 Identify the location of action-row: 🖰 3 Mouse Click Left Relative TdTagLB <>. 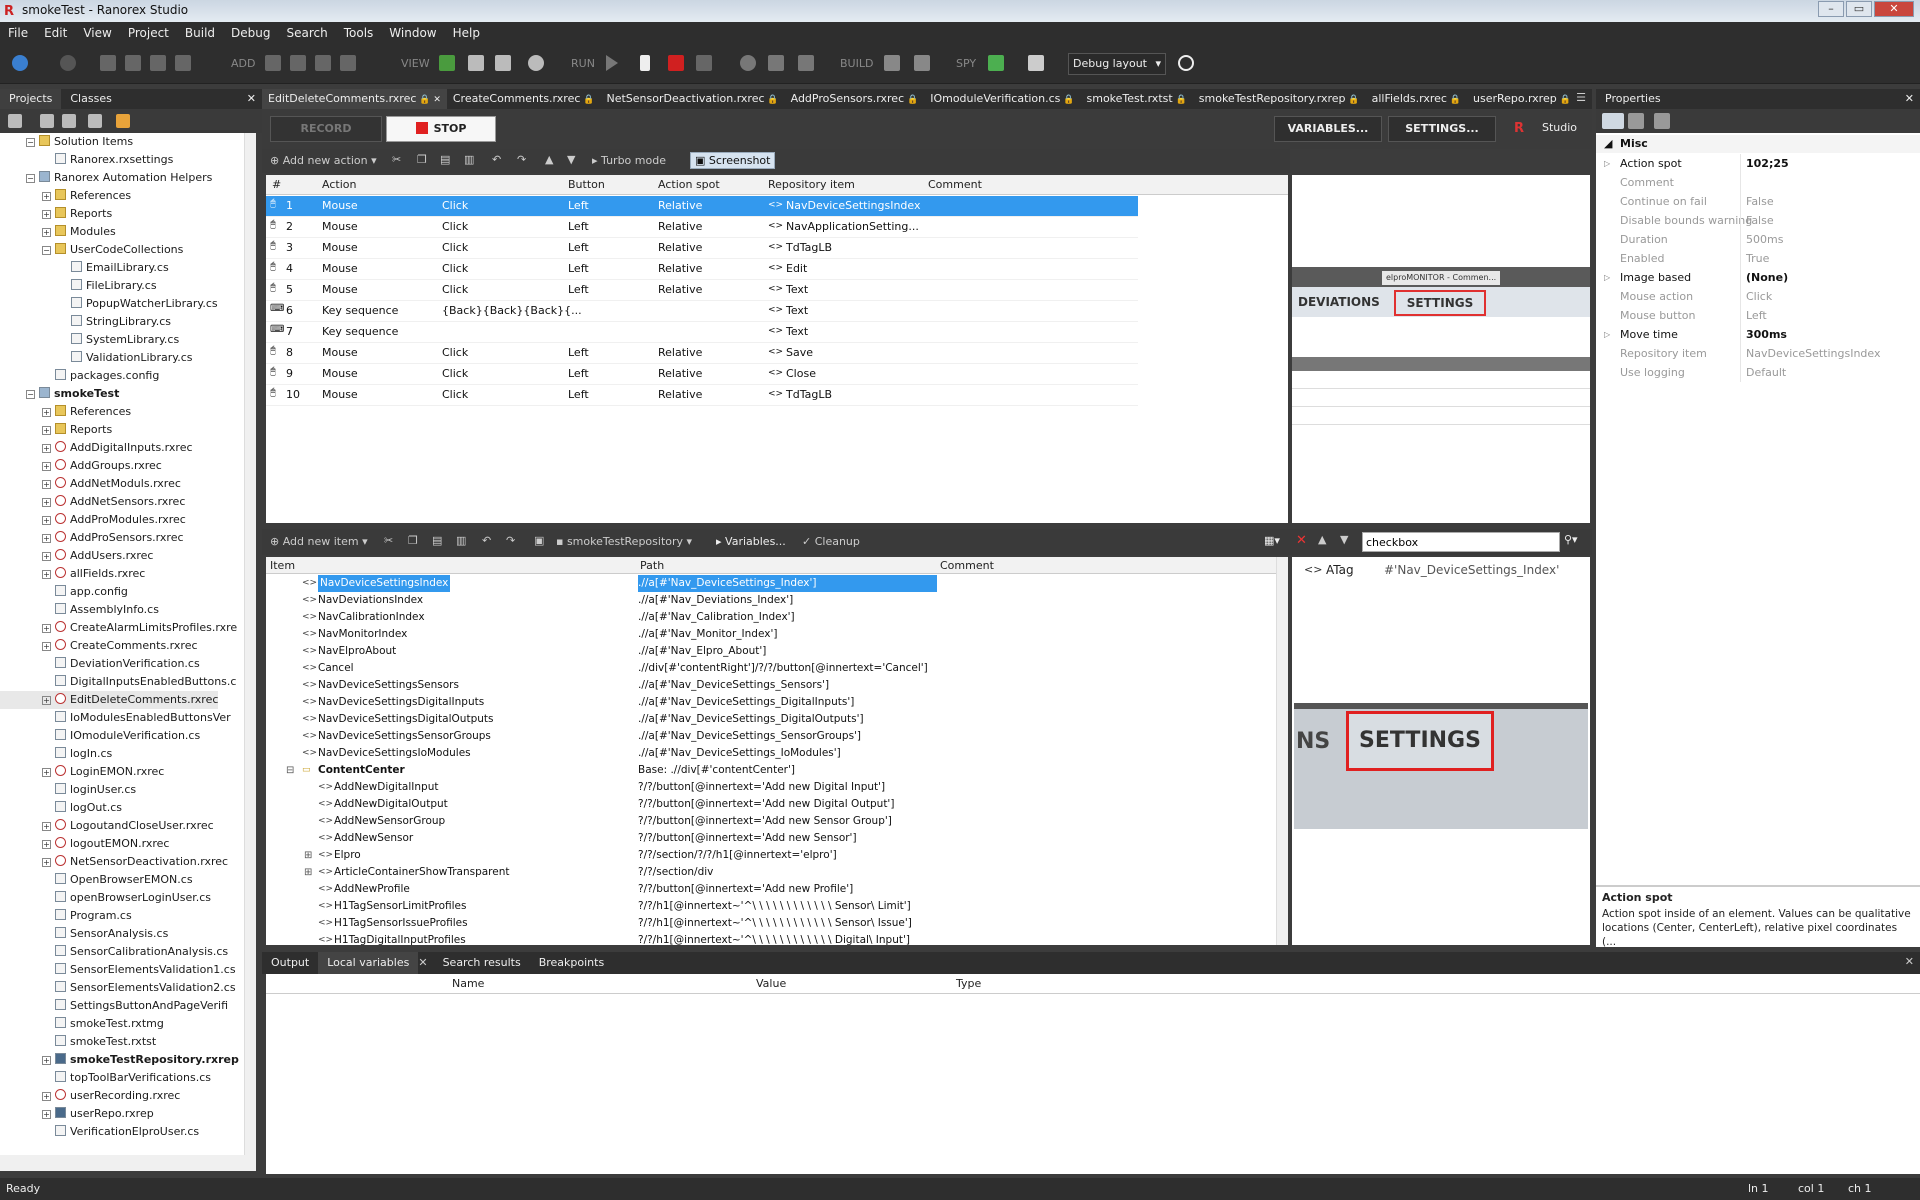
(702, 248).